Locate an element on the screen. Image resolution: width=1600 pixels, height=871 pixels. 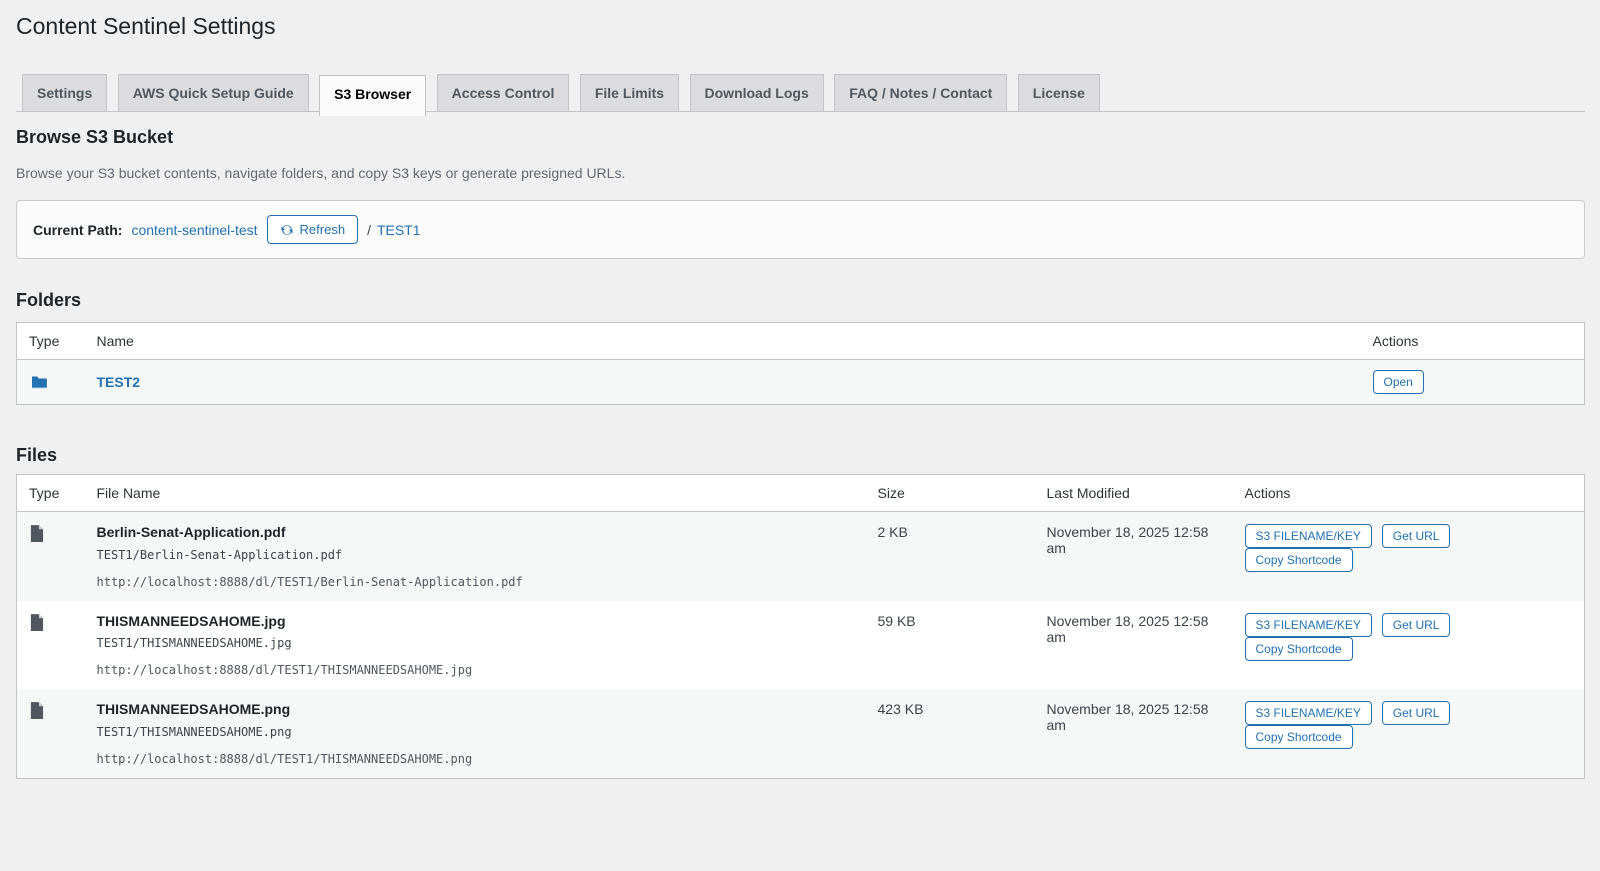
tab-aws-quick-setup-guide: AWS Quick Setup Guide is located at coordinates (213, 92).